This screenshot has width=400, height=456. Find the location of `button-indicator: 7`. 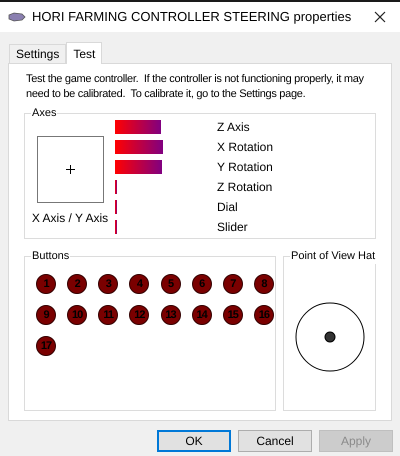

button-indicator: 7 is located at coordinates (232, 284).